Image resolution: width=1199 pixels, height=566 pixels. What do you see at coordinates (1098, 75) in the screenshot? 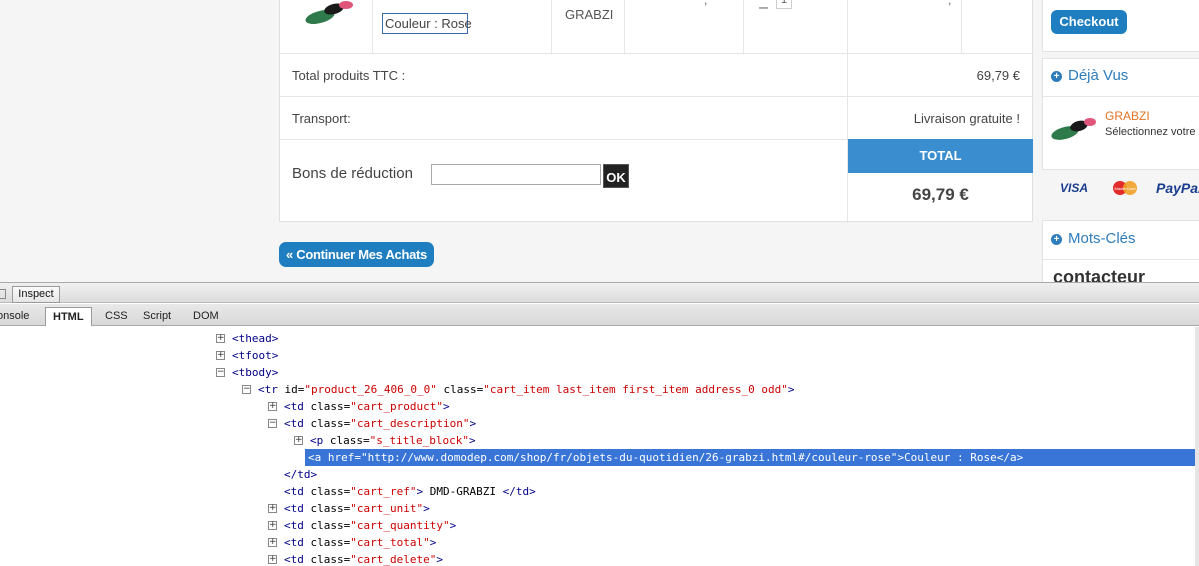
I see `recently-viewed-title-text: Déjà Vus` at bounding box center [1098, 75].